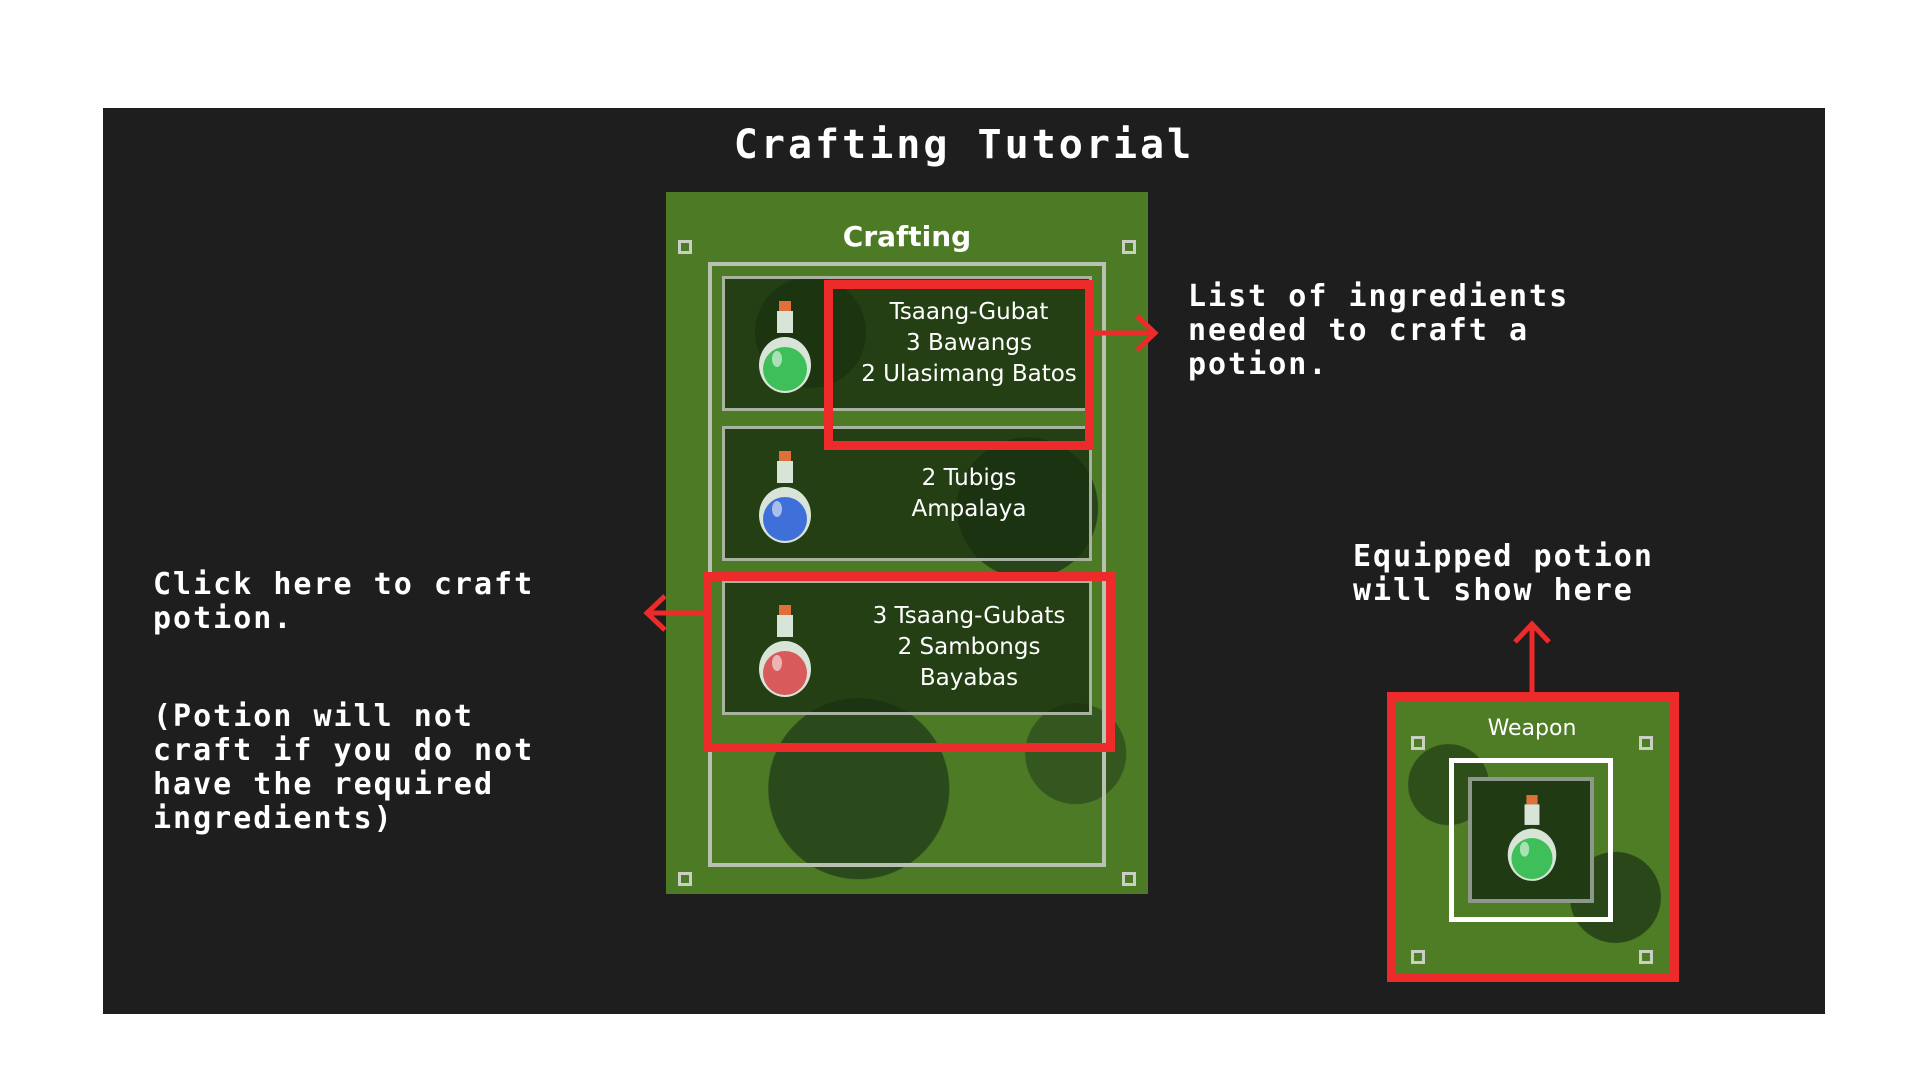  What do you see at coordinates (969, 477) in the screenshot?
I see `ingredient-line: 2 Tubigs` at bounding box center [969, 477].